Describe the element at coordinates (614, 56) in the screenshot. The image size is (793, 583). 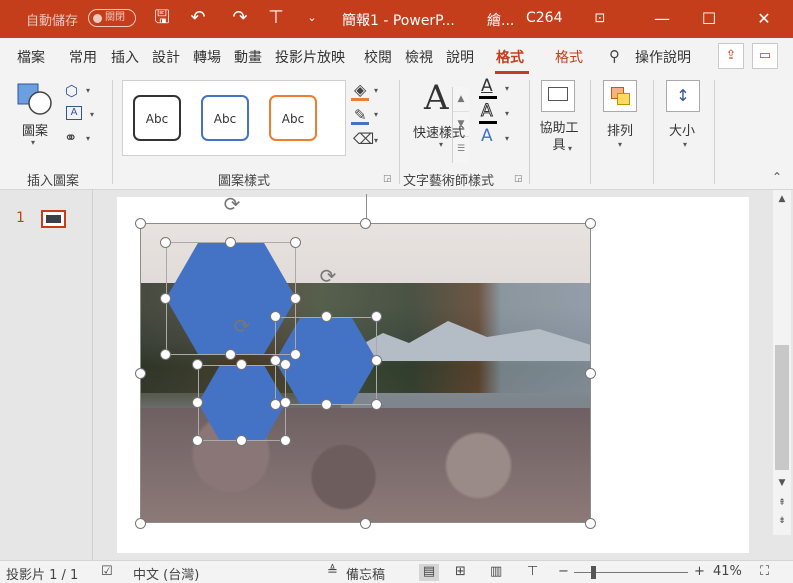
I see `search-icon: ⚲` at that location.